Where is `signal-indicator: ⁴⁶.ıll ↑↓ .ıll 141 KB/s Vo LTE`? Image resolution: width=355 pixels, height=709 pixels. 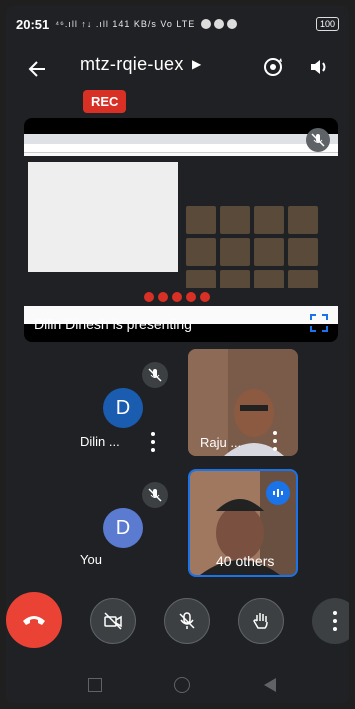
signal-indicator: ⁴⁶.ıll ↑↓ .ıll 141 KB/s Vo LTE is located at coordinates (125, 24).